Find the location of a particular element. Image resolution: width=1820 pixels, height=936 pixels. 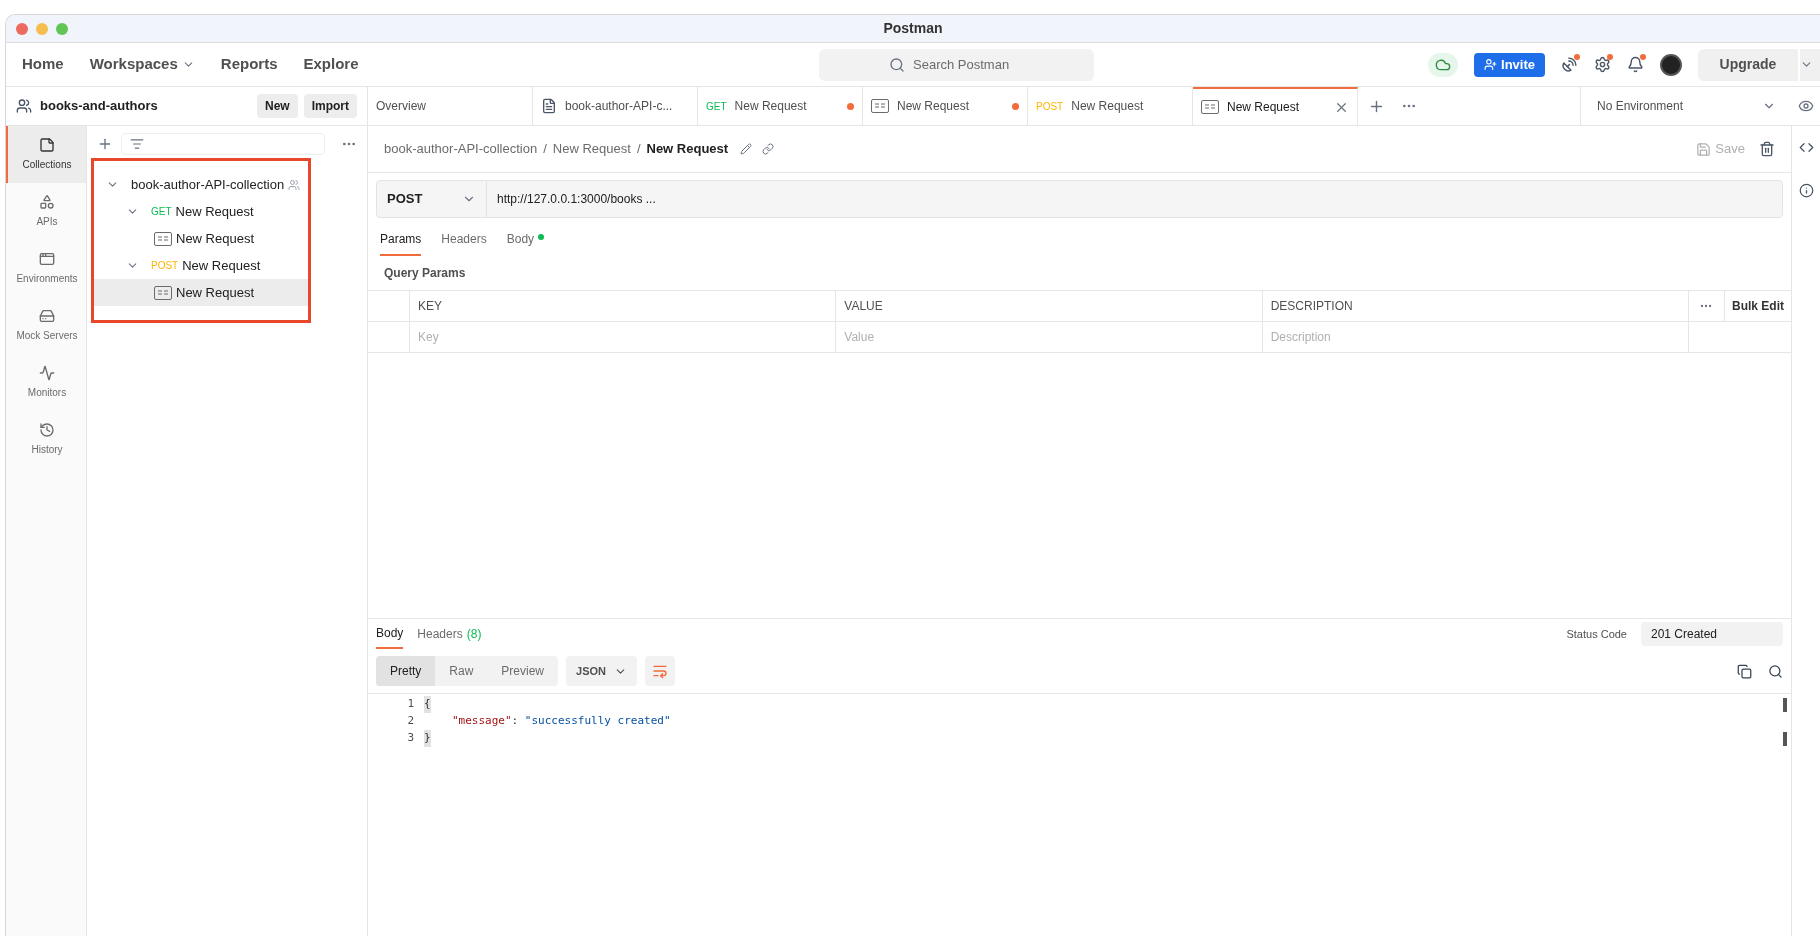

link-icon is located at coordinates (768, 149).